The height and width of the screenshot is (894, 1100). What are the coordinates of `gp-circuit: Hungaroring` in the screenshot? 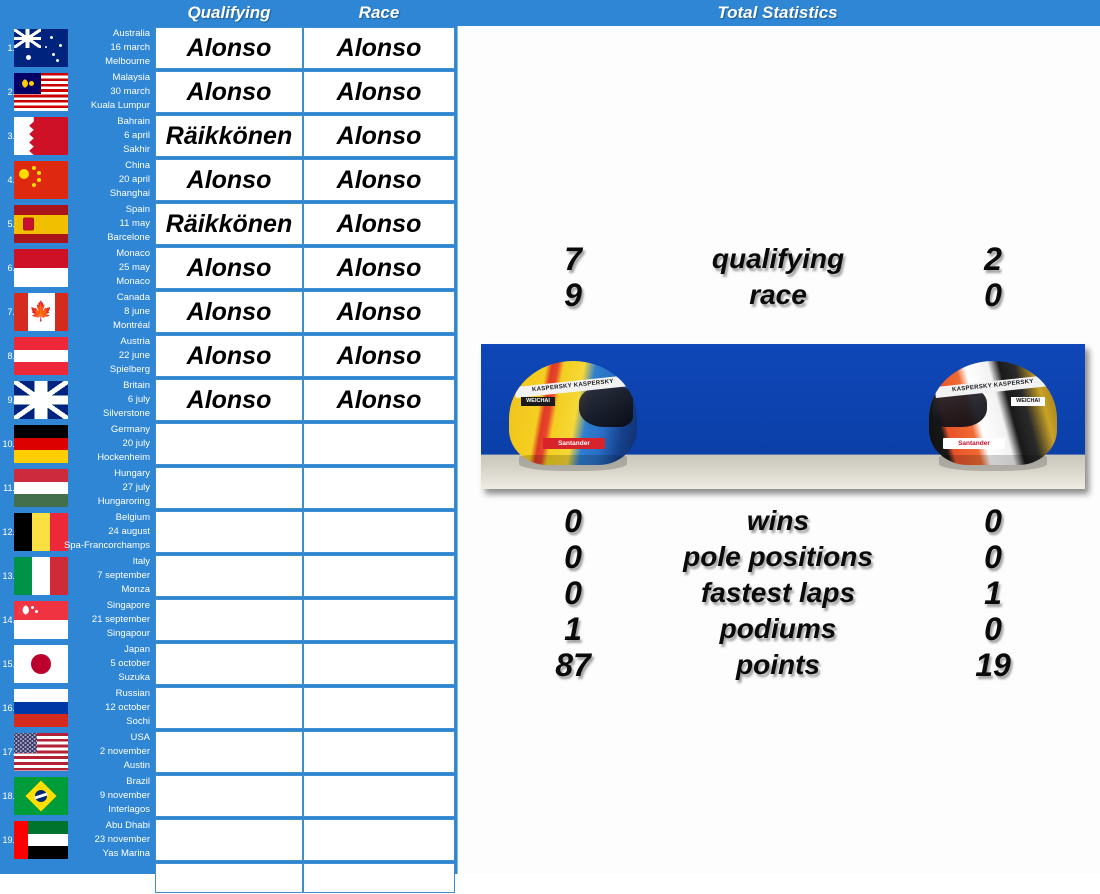 It's located at (123, 501).